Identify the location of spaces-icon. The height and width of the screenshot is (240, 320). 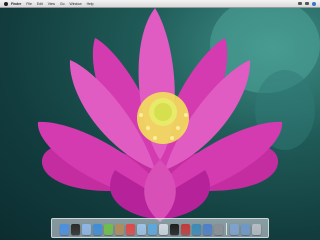
(207, 229).